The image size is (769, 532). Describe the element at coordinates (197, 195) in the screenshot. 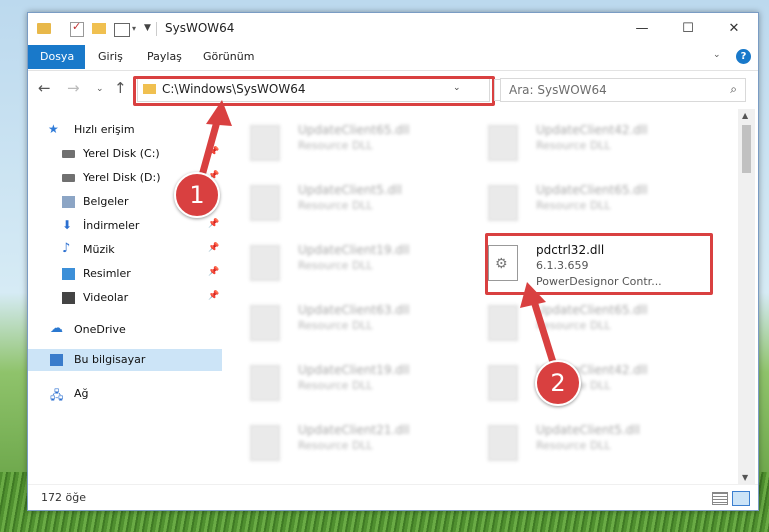

I see `step-badge-1: 1` at that location.